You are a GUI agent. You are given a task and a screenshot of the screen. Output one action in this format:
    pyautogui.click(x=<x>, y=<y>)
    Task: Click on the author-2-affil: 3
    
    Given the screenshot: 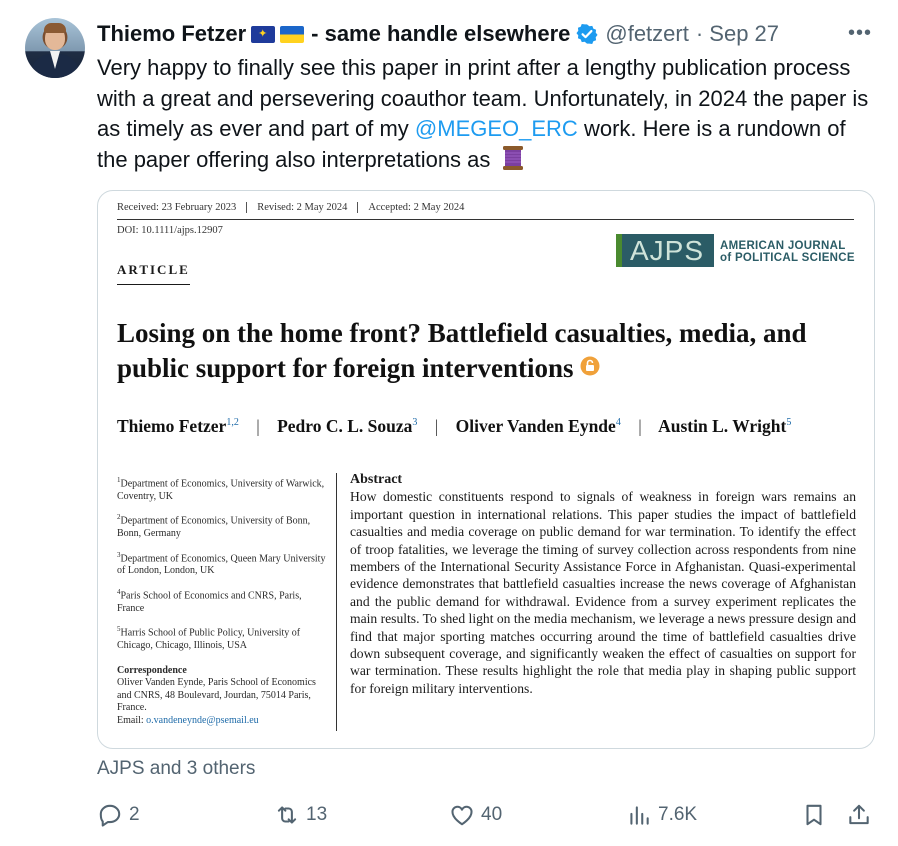 What is the action you would take?
    pyautogui.click(x=415, y=423)
    